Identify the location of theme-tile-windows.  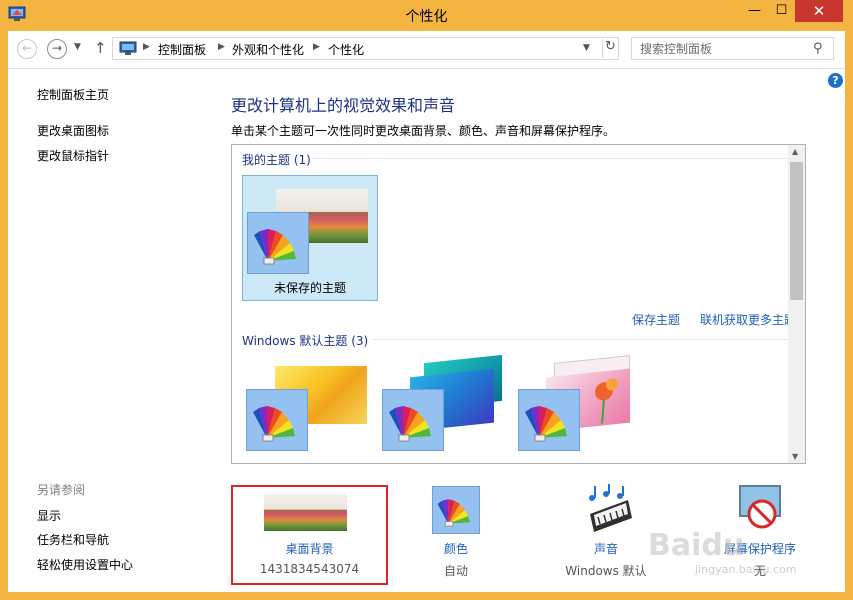
(310, 411).